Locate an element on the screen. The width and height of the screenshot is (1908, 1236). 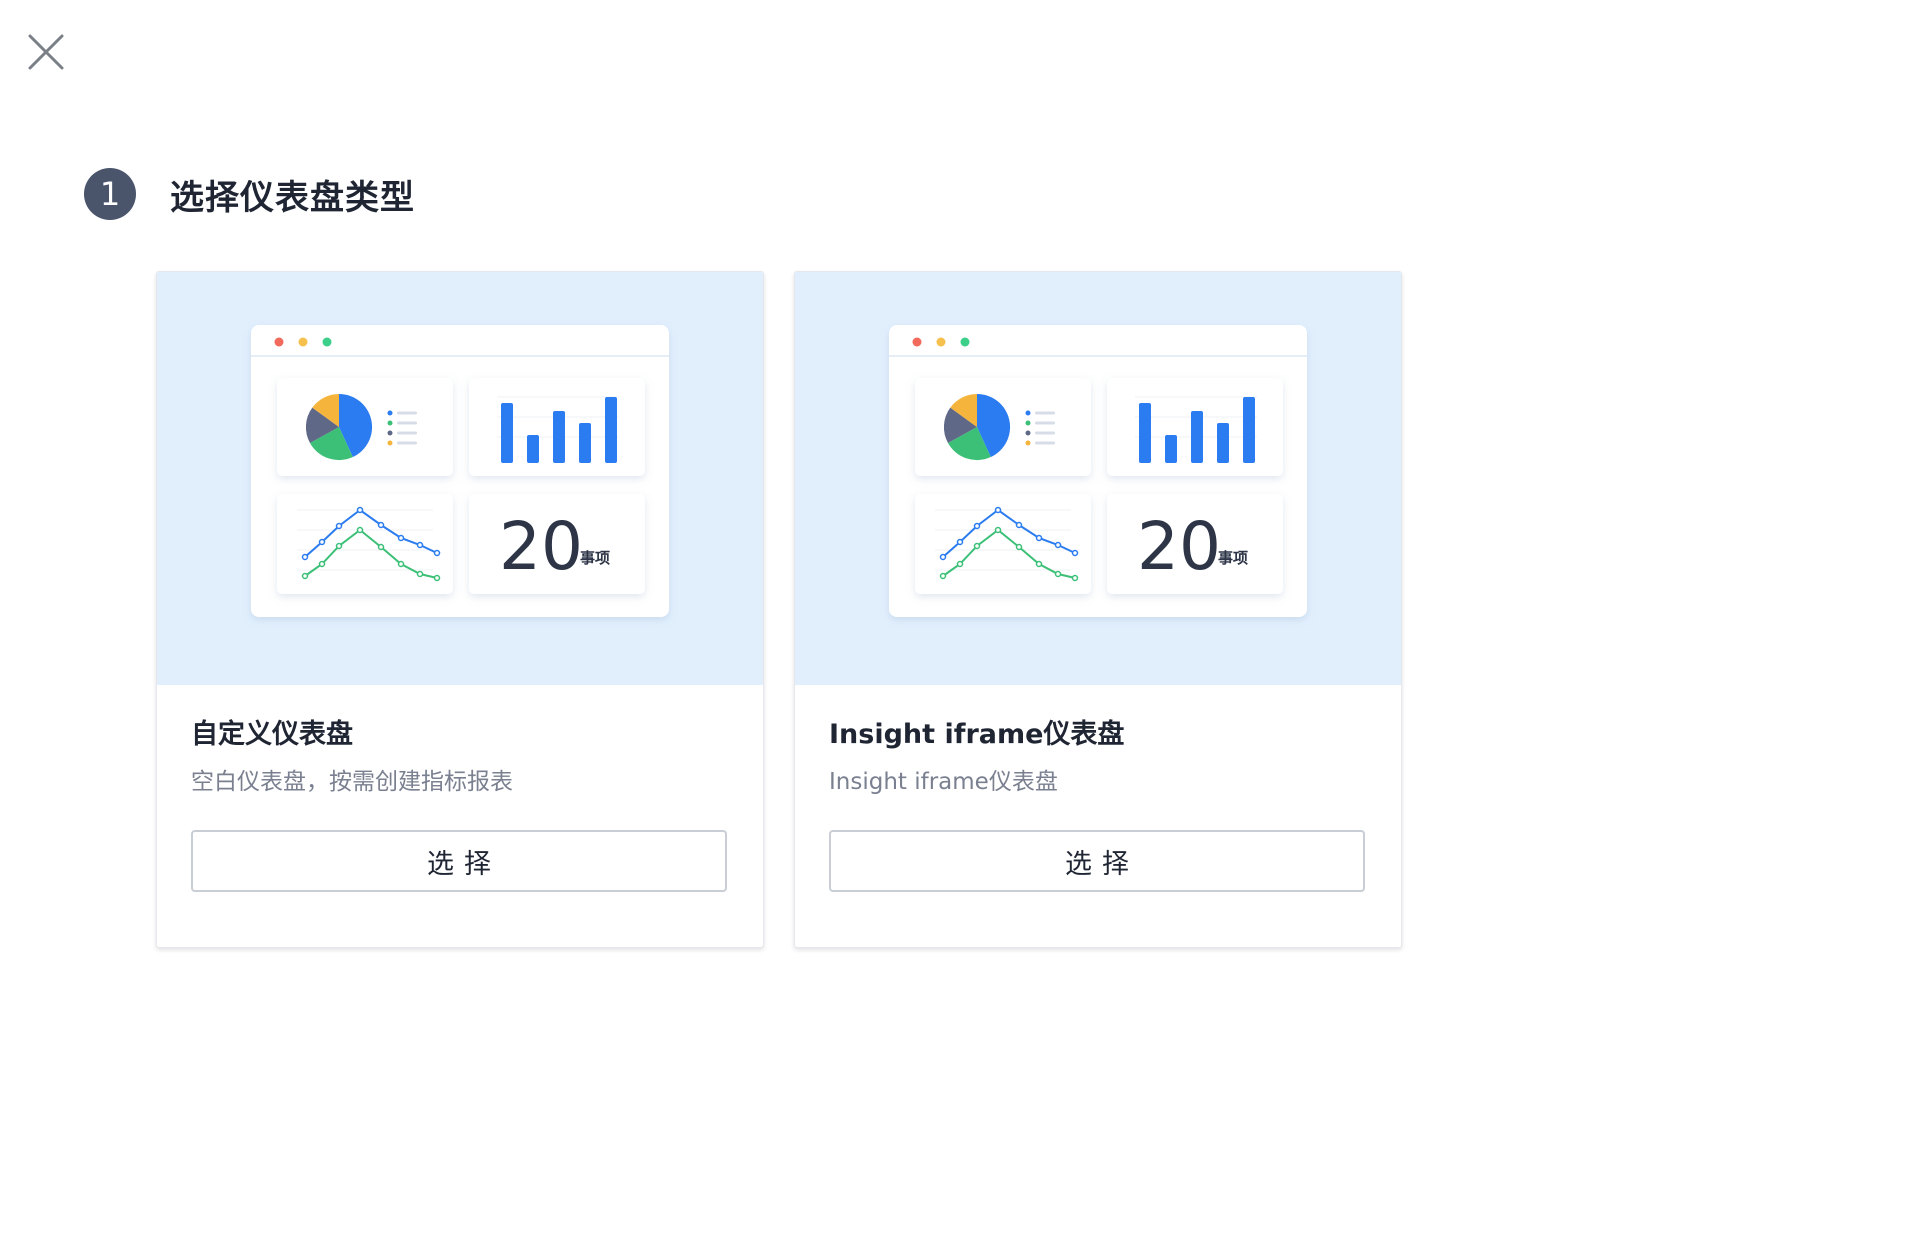
step-title: 选择仪表盘类型 is located at coordinates (292, 197).